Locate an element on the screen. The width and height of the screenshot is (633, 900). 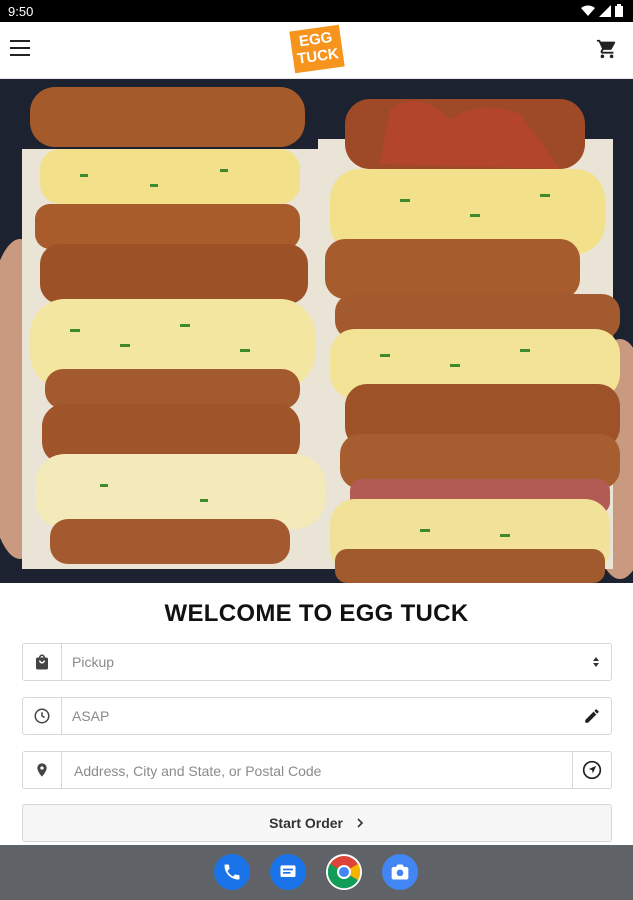
order-time-icon-cell is located at coordinates (42, 716).